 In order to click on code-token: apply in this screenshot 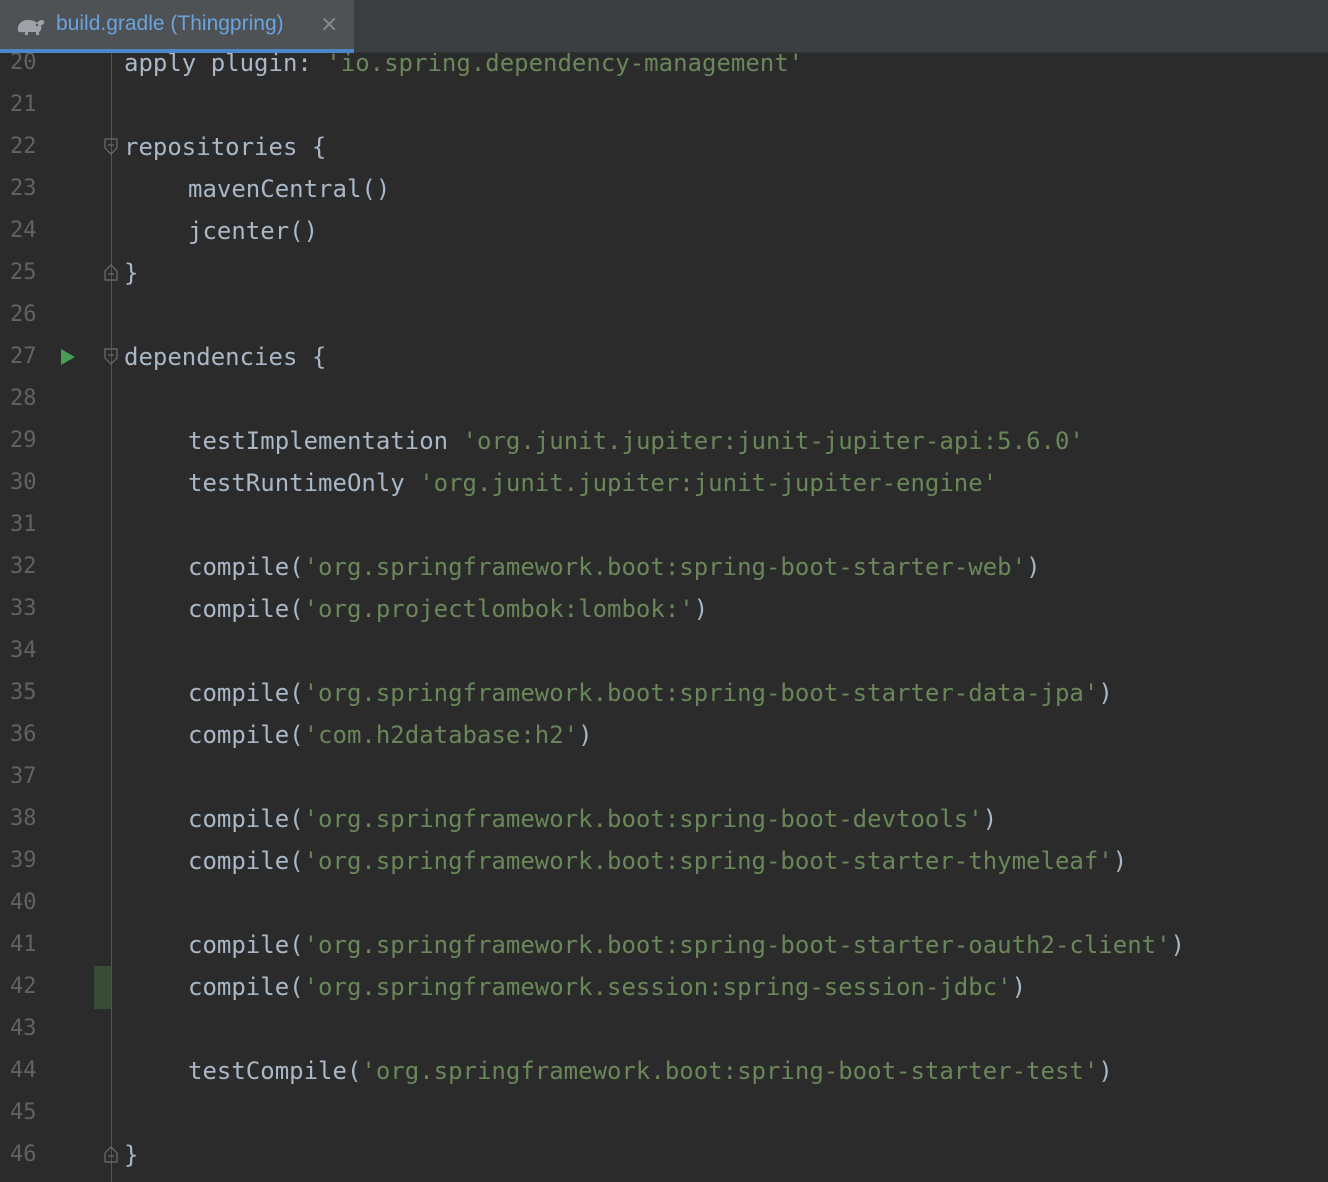, I will do `click(167, 65)`.